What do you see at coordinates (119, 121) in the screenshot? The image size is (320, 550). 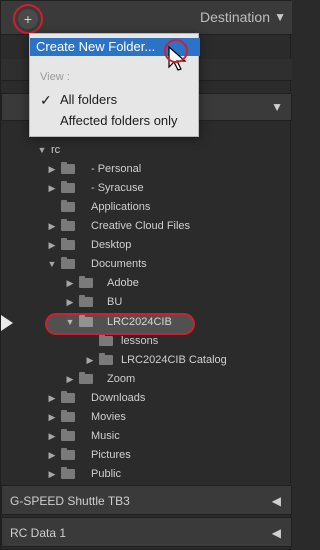 I see `affected-folders-only-menu-item: Affected folders only` at bounding box center [119, 121].